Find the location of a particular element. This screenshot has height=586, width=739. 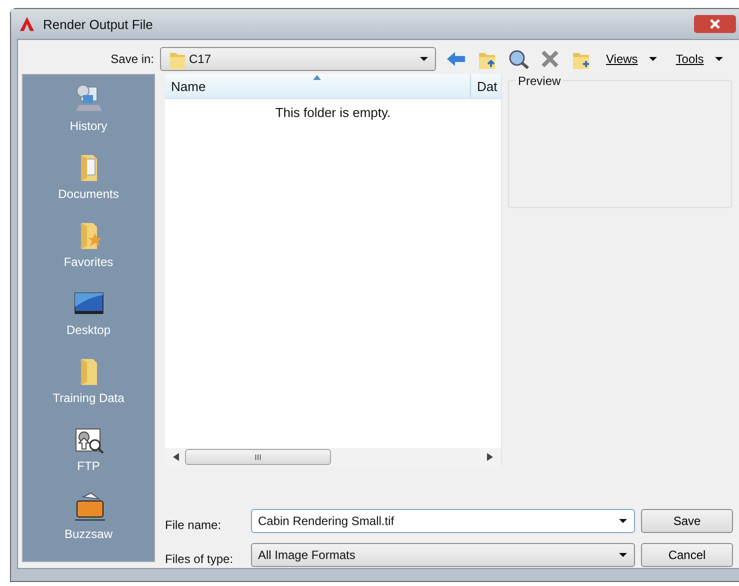

save-button: Save is located at coordinates (687, 521).